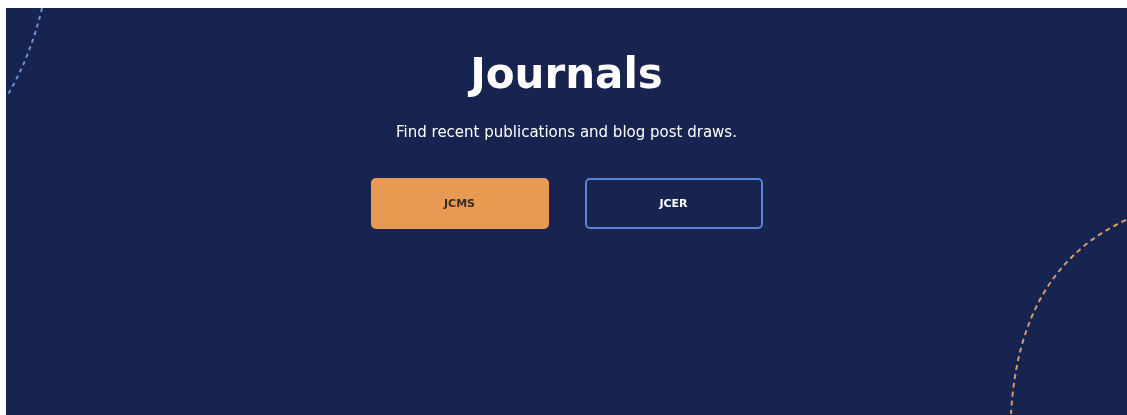 The height and width of the screenshot is (415, 1127). Describe the element at coordinates (566, 132) in the screenshot. I see `page-subtitle: Find recent publications and blog post draws.` at that location.